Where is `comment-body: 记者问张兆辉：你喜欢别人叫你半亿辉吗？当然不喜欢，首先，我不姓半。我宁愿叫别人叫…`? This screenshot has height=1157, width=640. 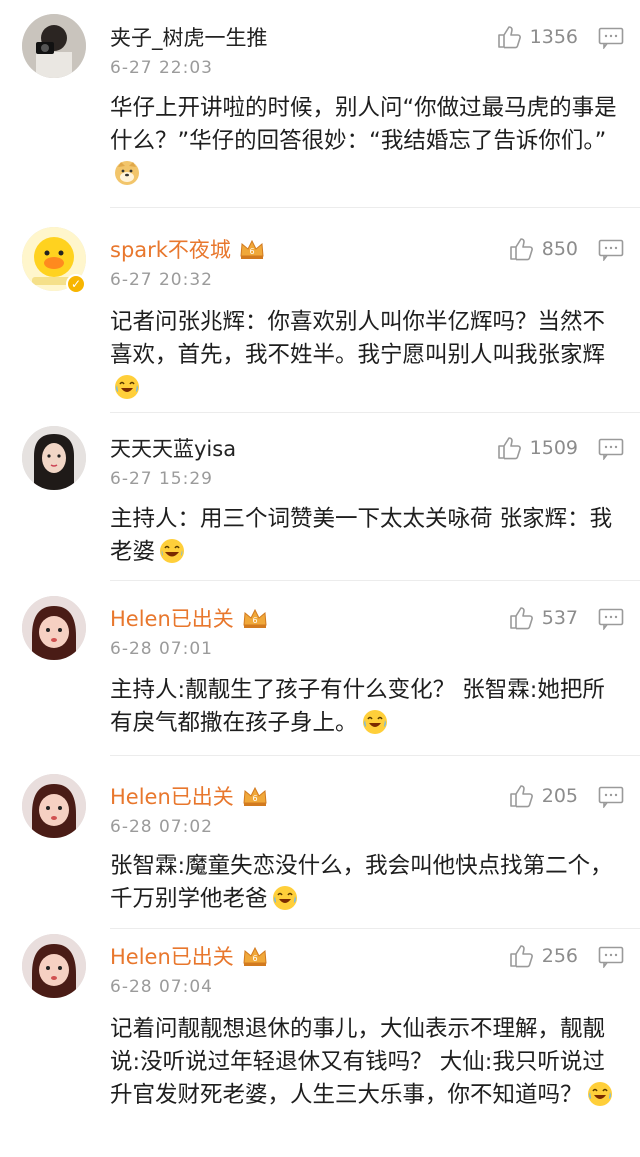 comment-body: 记者问张兆辉：你喜欢别人叫你半亿辉吗？当然不喜欢，首先，我不姓半。我宁愿叫别人叫… is located at coordinates (358, 338).